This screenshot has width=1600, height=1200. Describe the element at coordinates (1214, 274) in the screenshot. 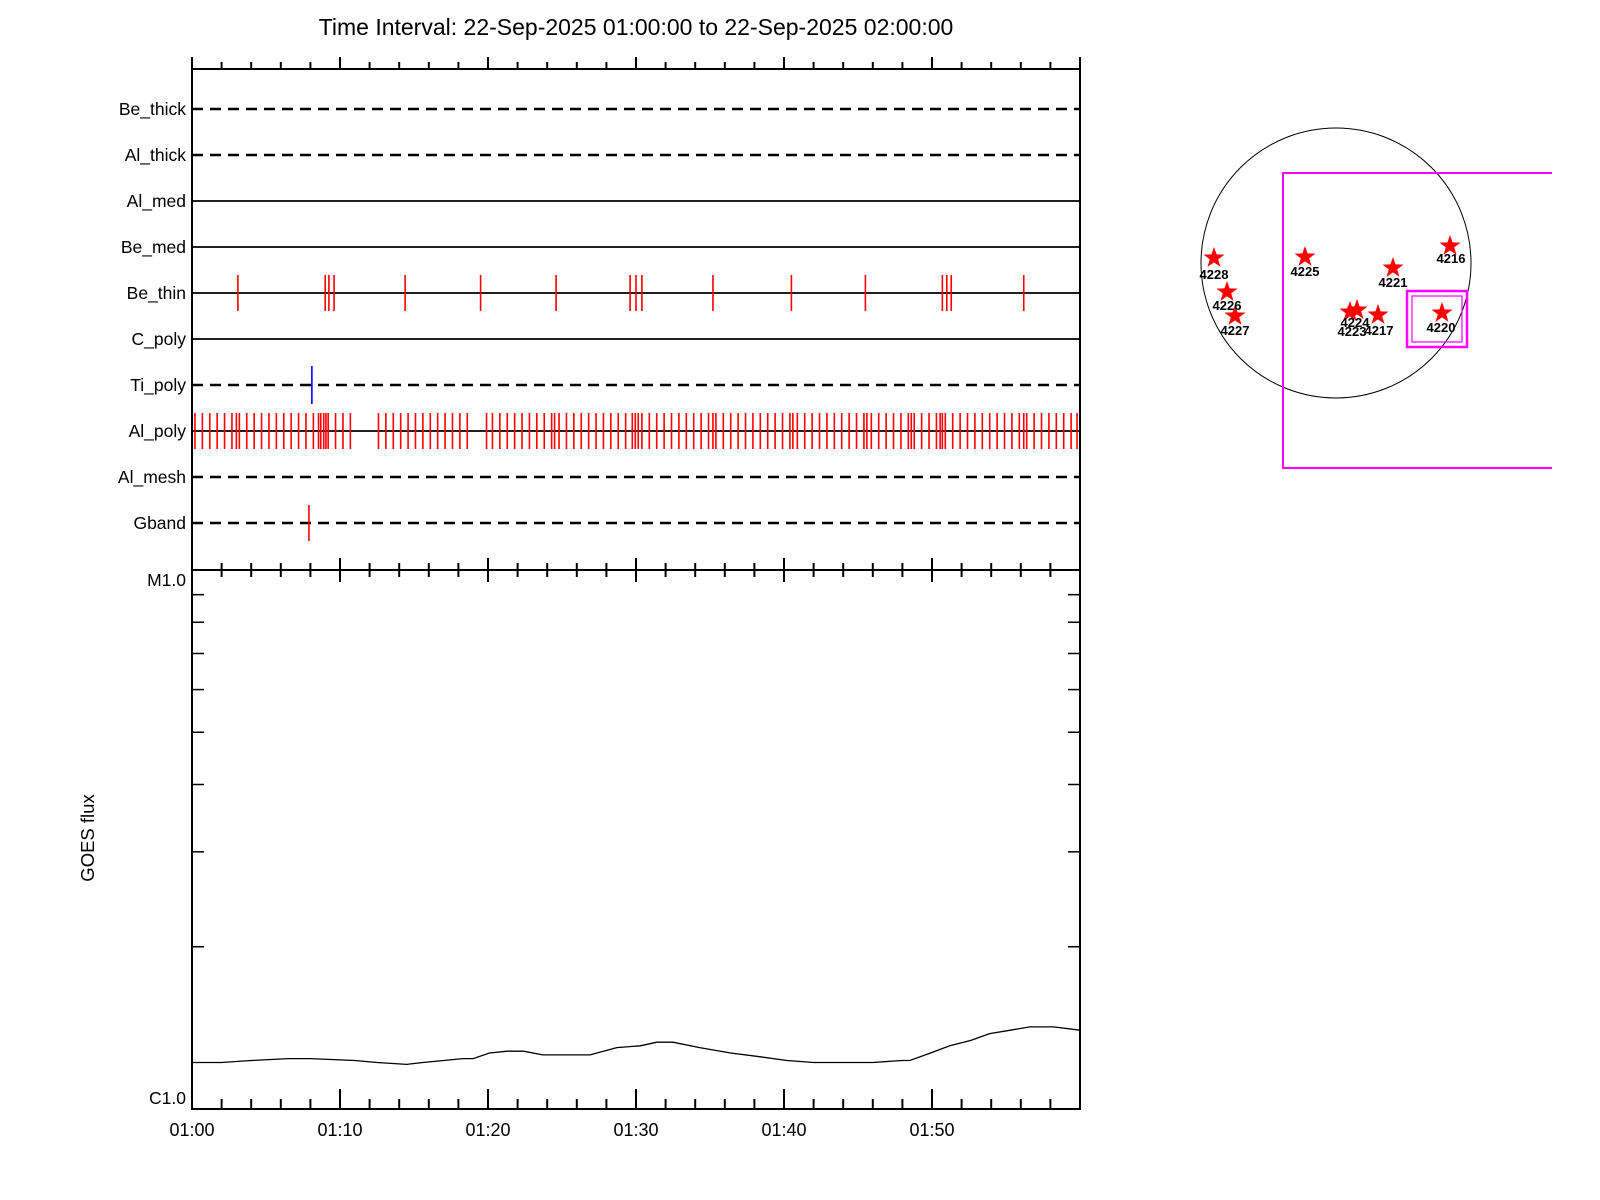

I see `active-region-label-4228: 4228` at that location.